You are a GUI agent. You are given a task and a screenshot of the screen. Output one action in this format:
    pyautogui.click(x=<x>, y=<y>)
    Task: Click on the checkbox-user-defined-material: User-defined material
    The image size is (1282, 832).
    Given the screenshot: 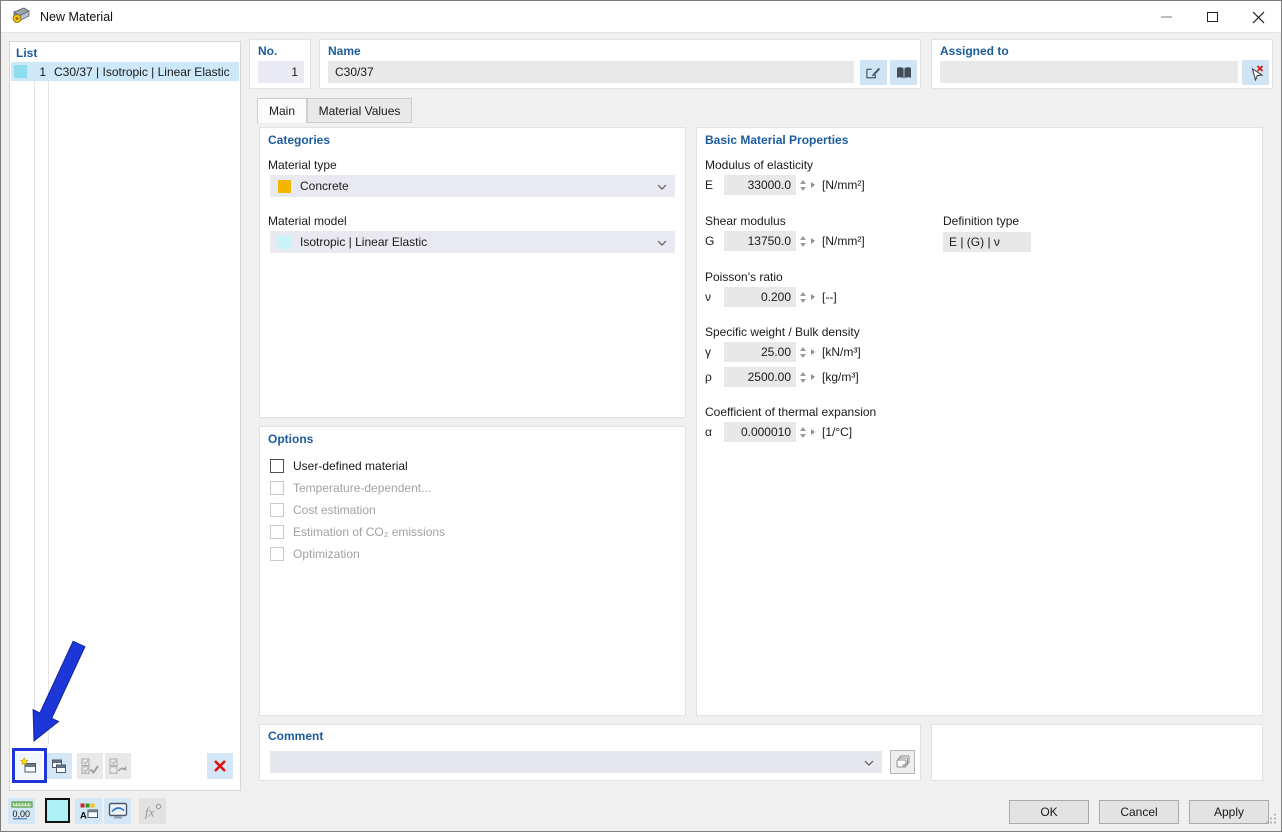 What is the action you would take?
    pyautogui.click(x=339, y=466)
    